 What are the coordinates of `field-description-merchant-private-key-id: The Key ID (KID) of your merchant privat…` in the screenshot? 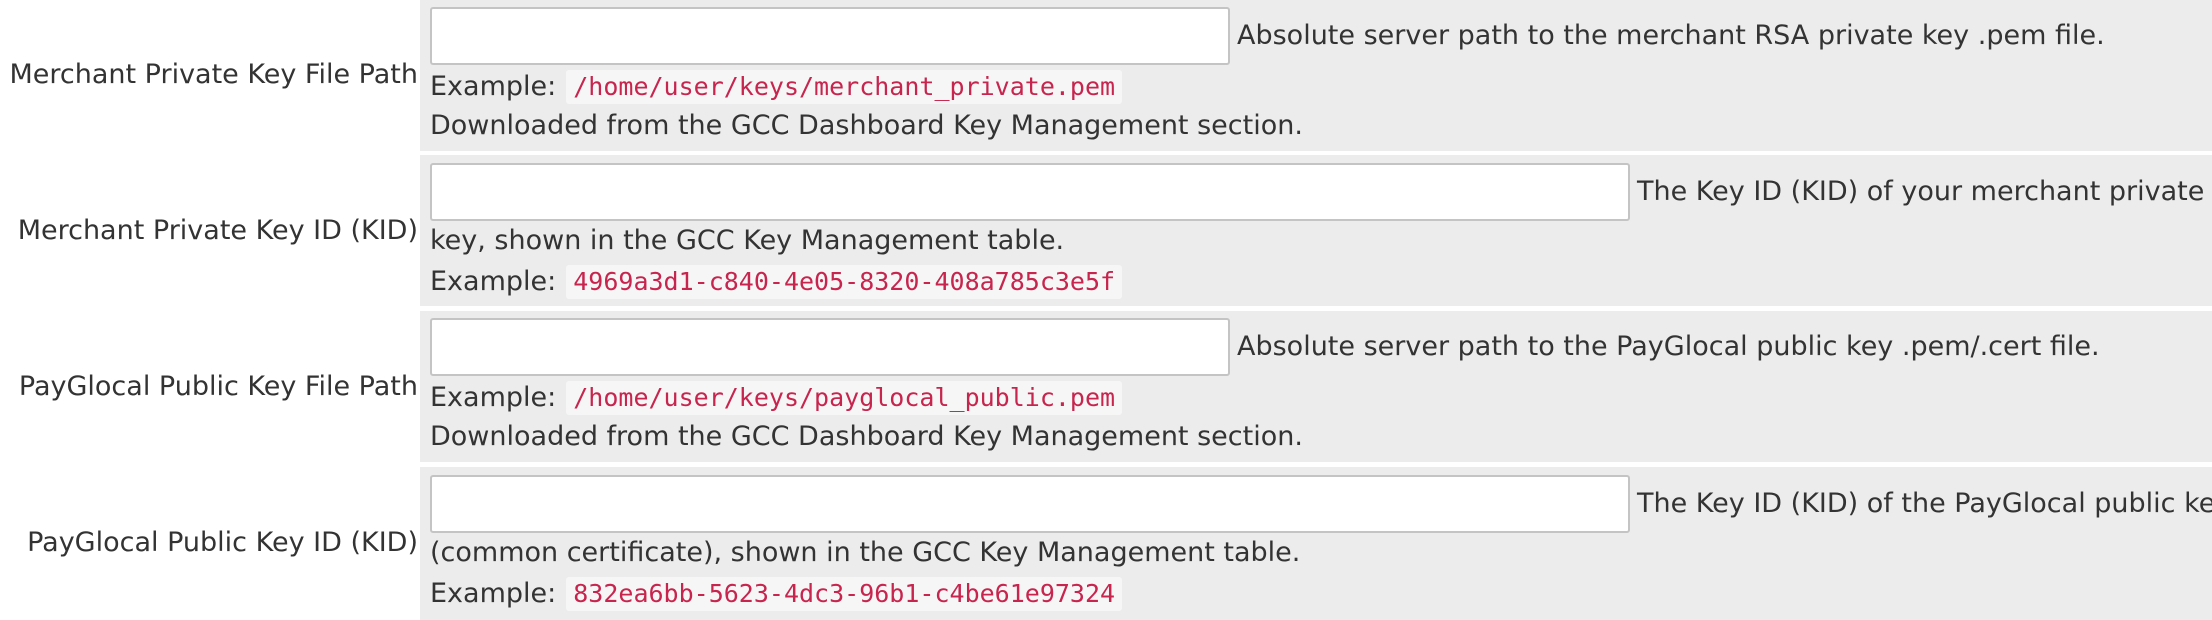 It's located at (1921, 191).